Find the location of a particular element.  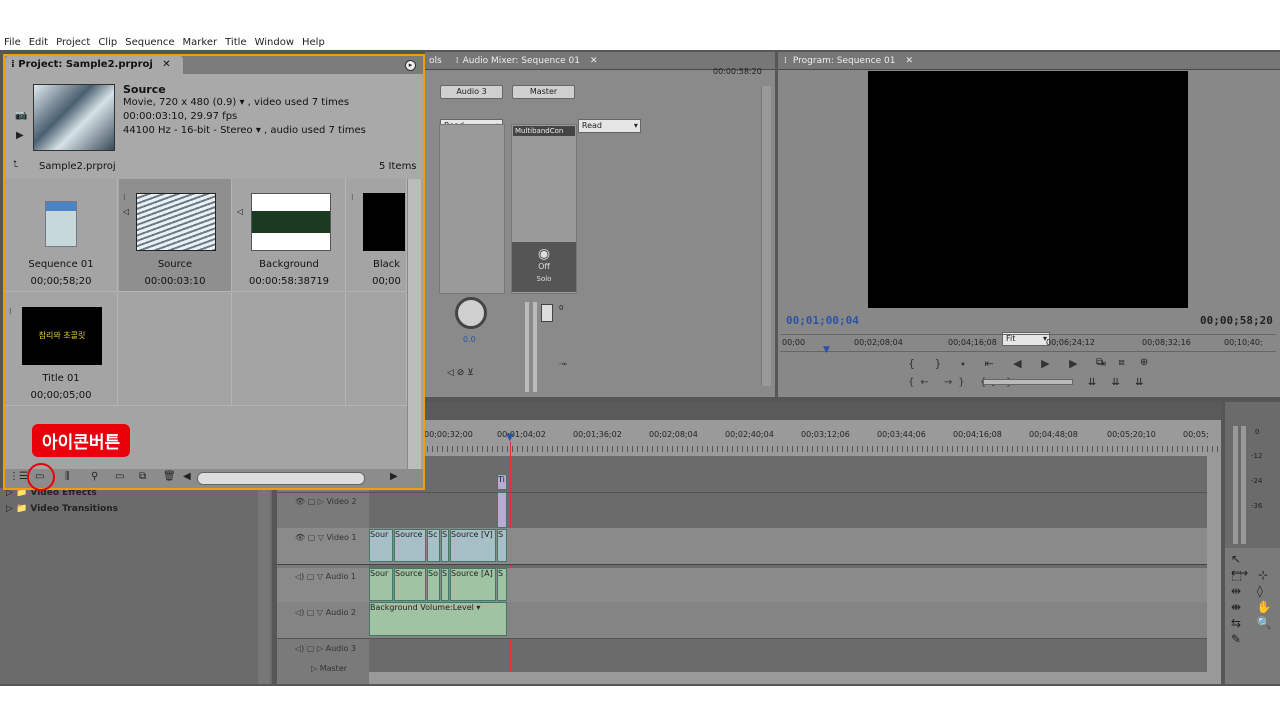

bin-hscroll is located at coordinates (281, 478).